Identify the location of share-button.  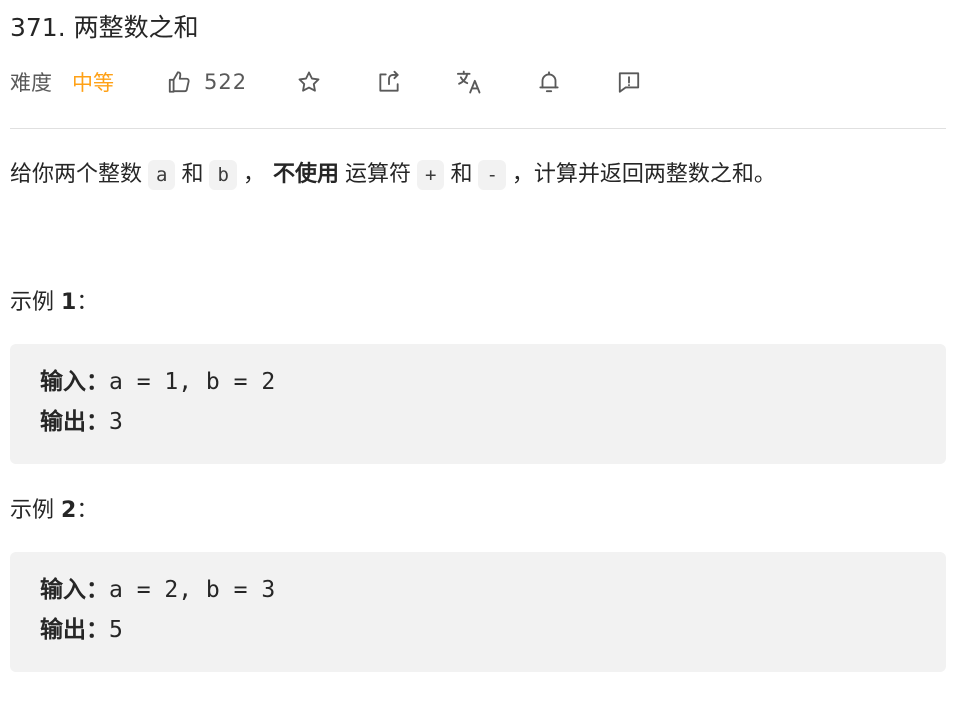
(389, 82).